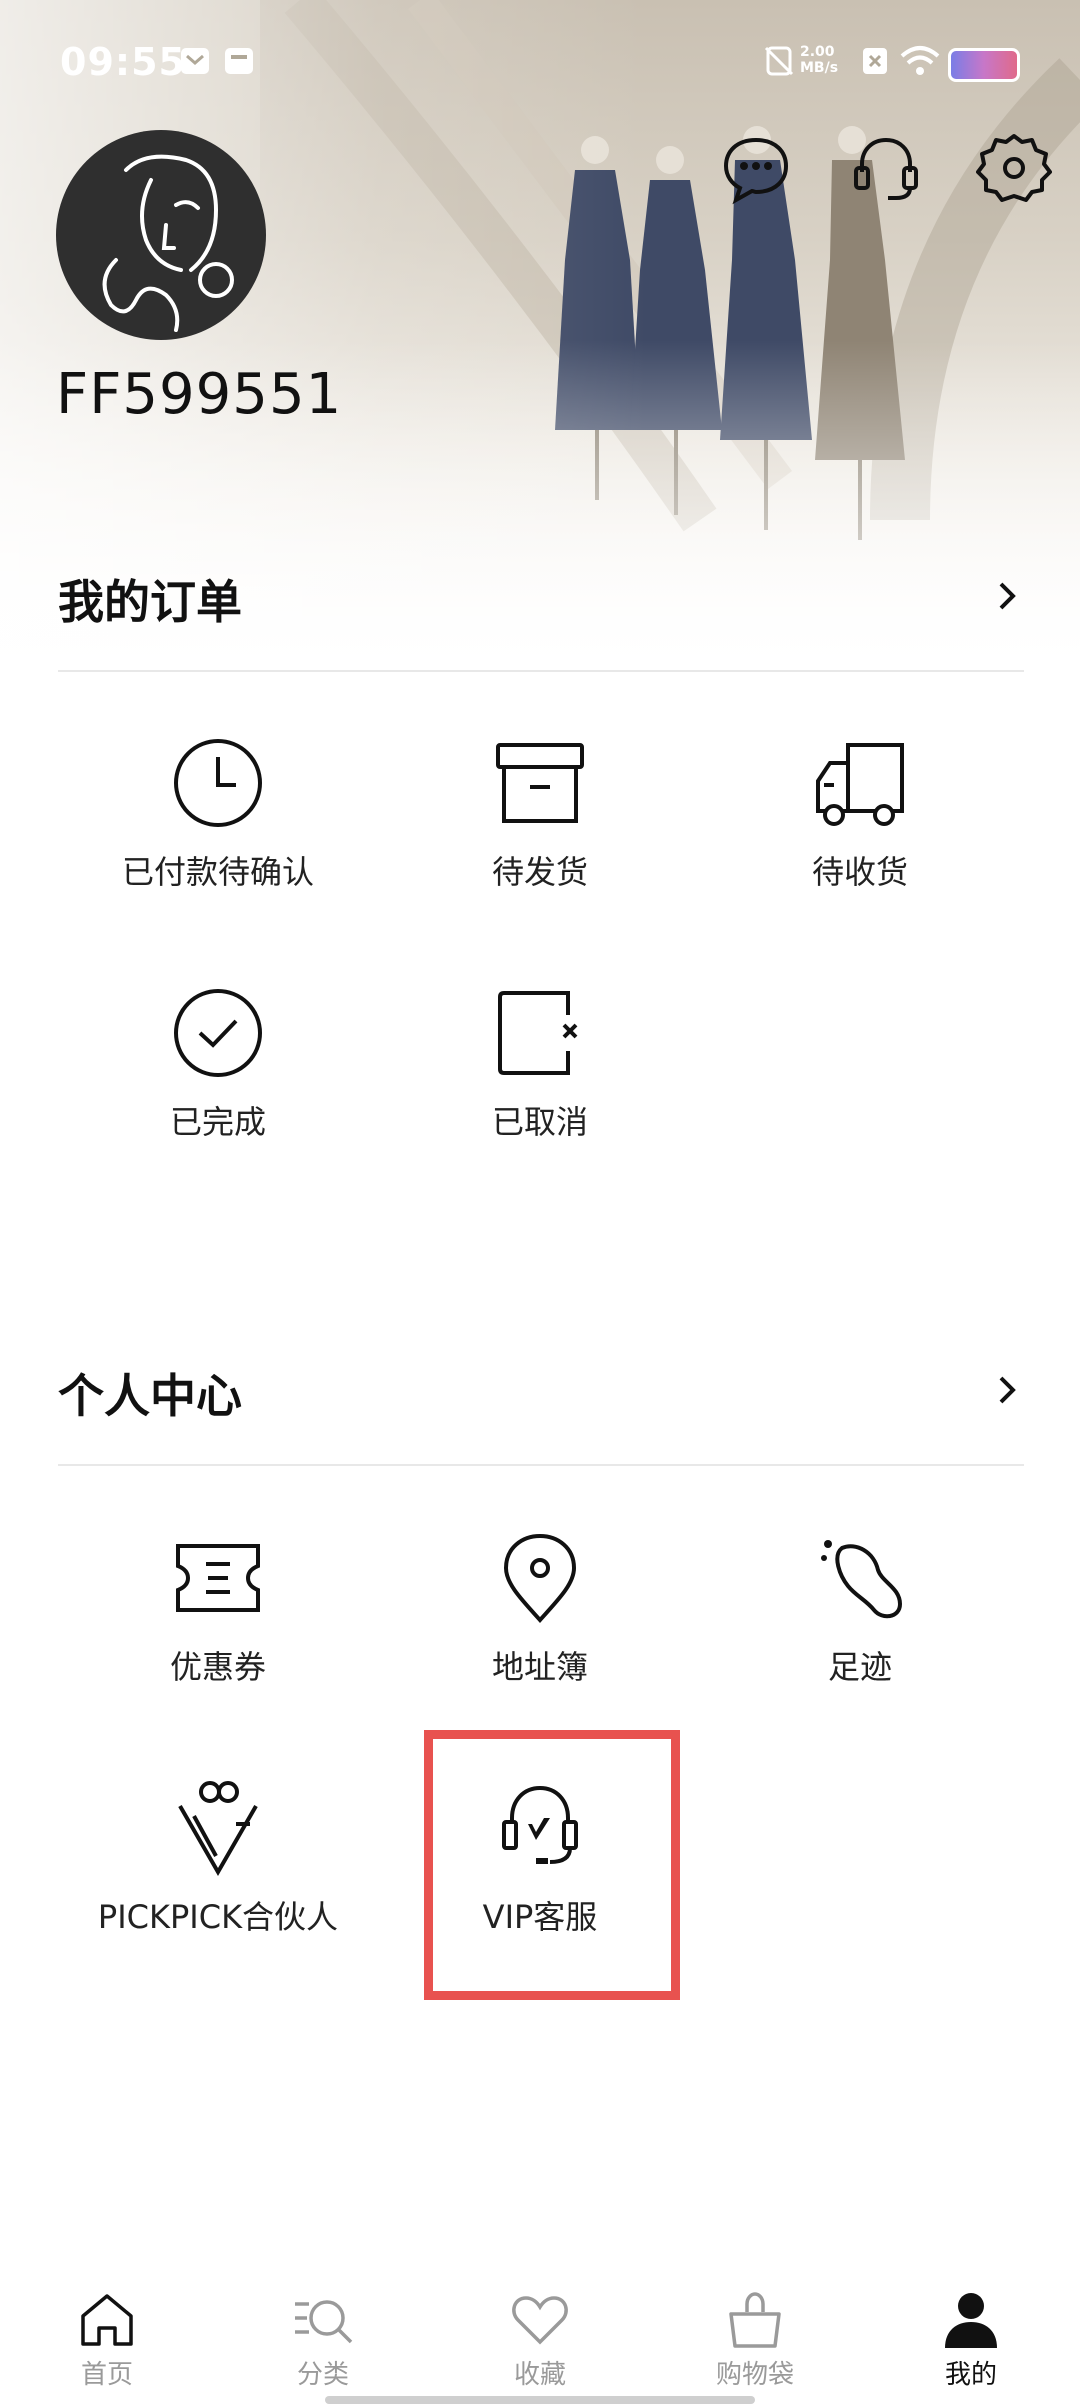 The width and height of the screenshot is (1080, 2408). Describe the element at coordinates (195, 61) in the screenshot. I see `message-badge-icon` at that location.